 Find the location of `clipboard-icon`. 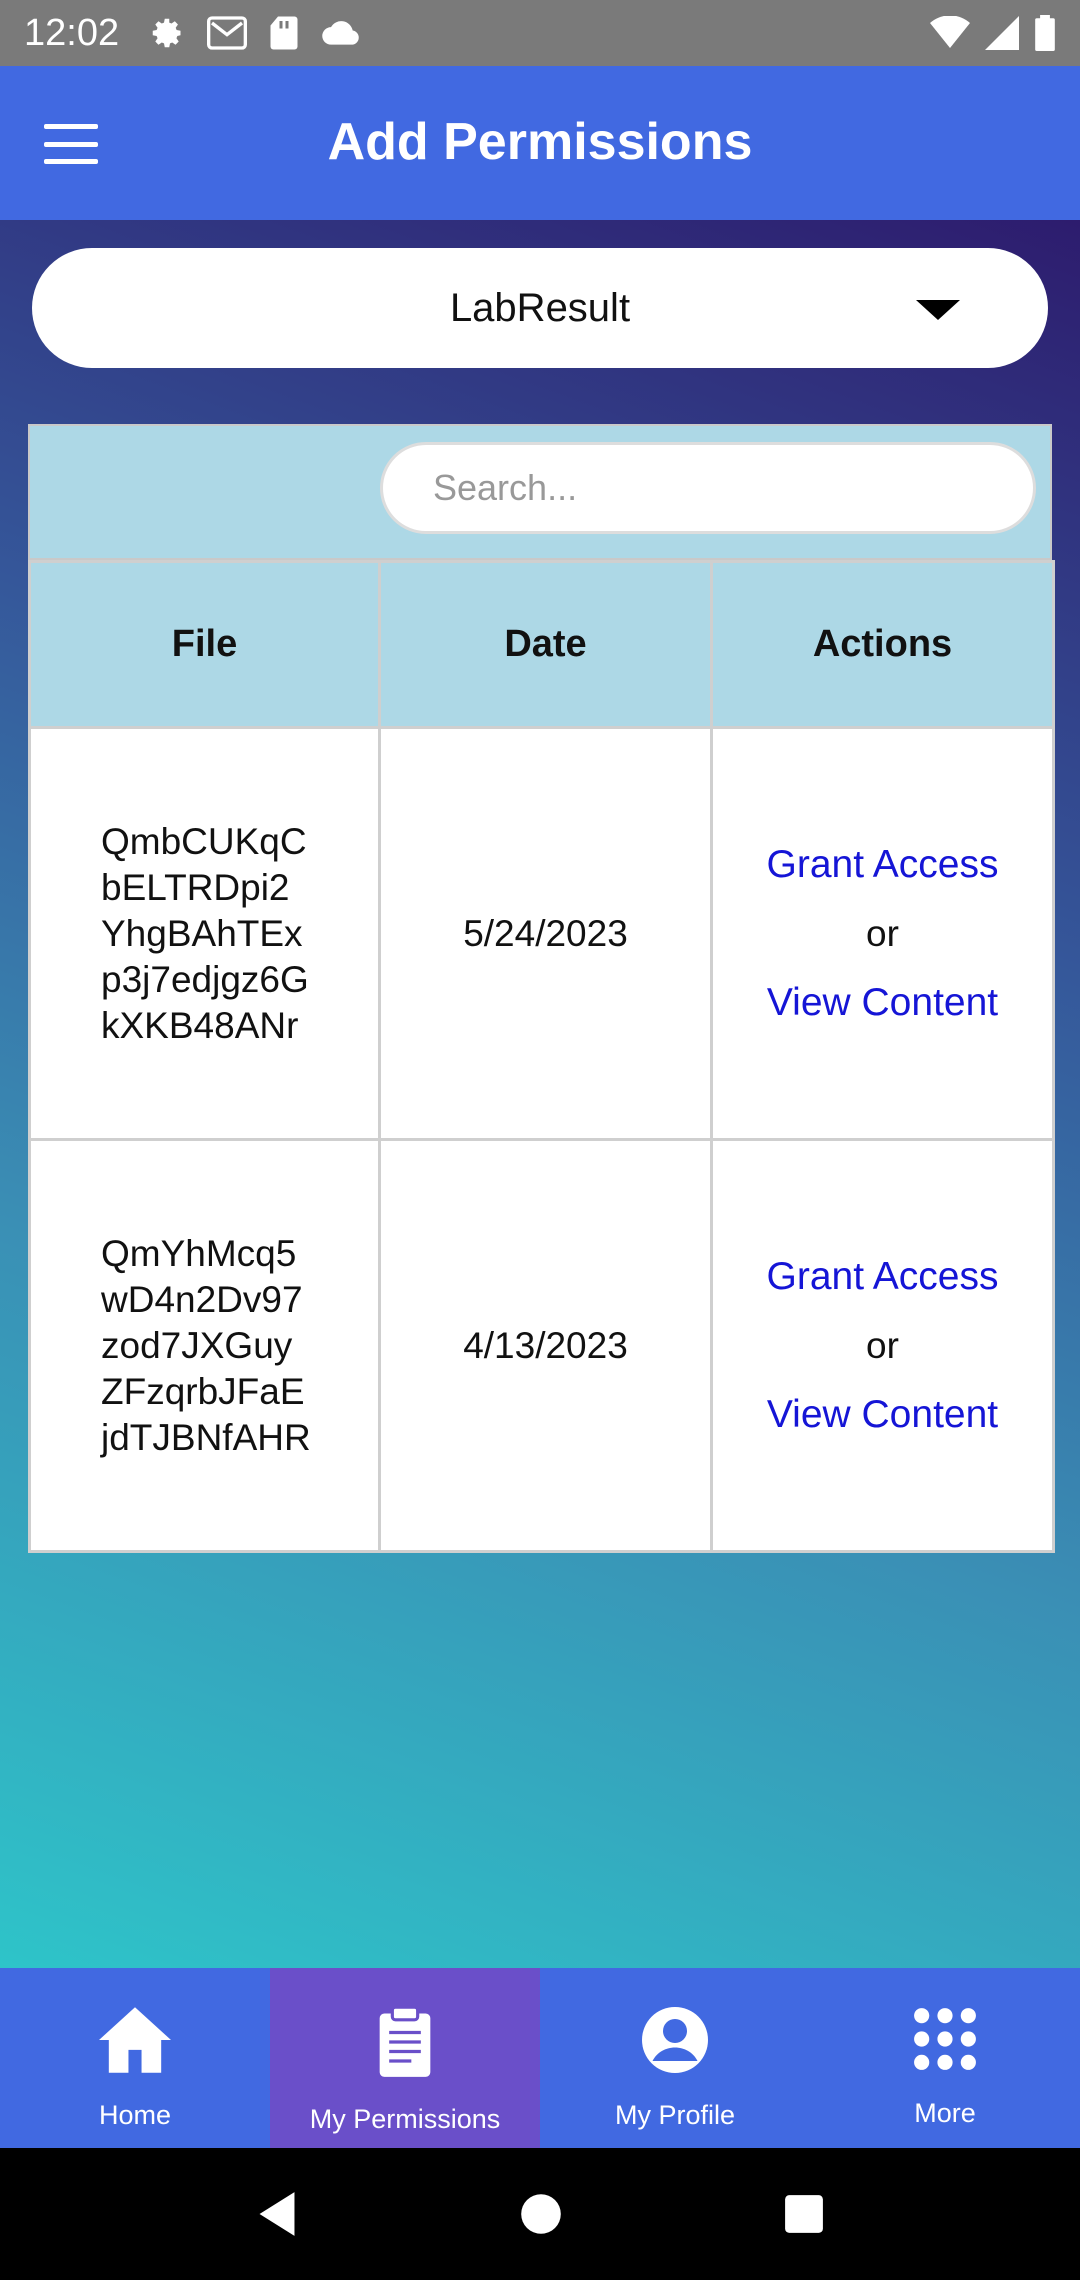

clipboard-icon is located at coordinates (405, 2041).